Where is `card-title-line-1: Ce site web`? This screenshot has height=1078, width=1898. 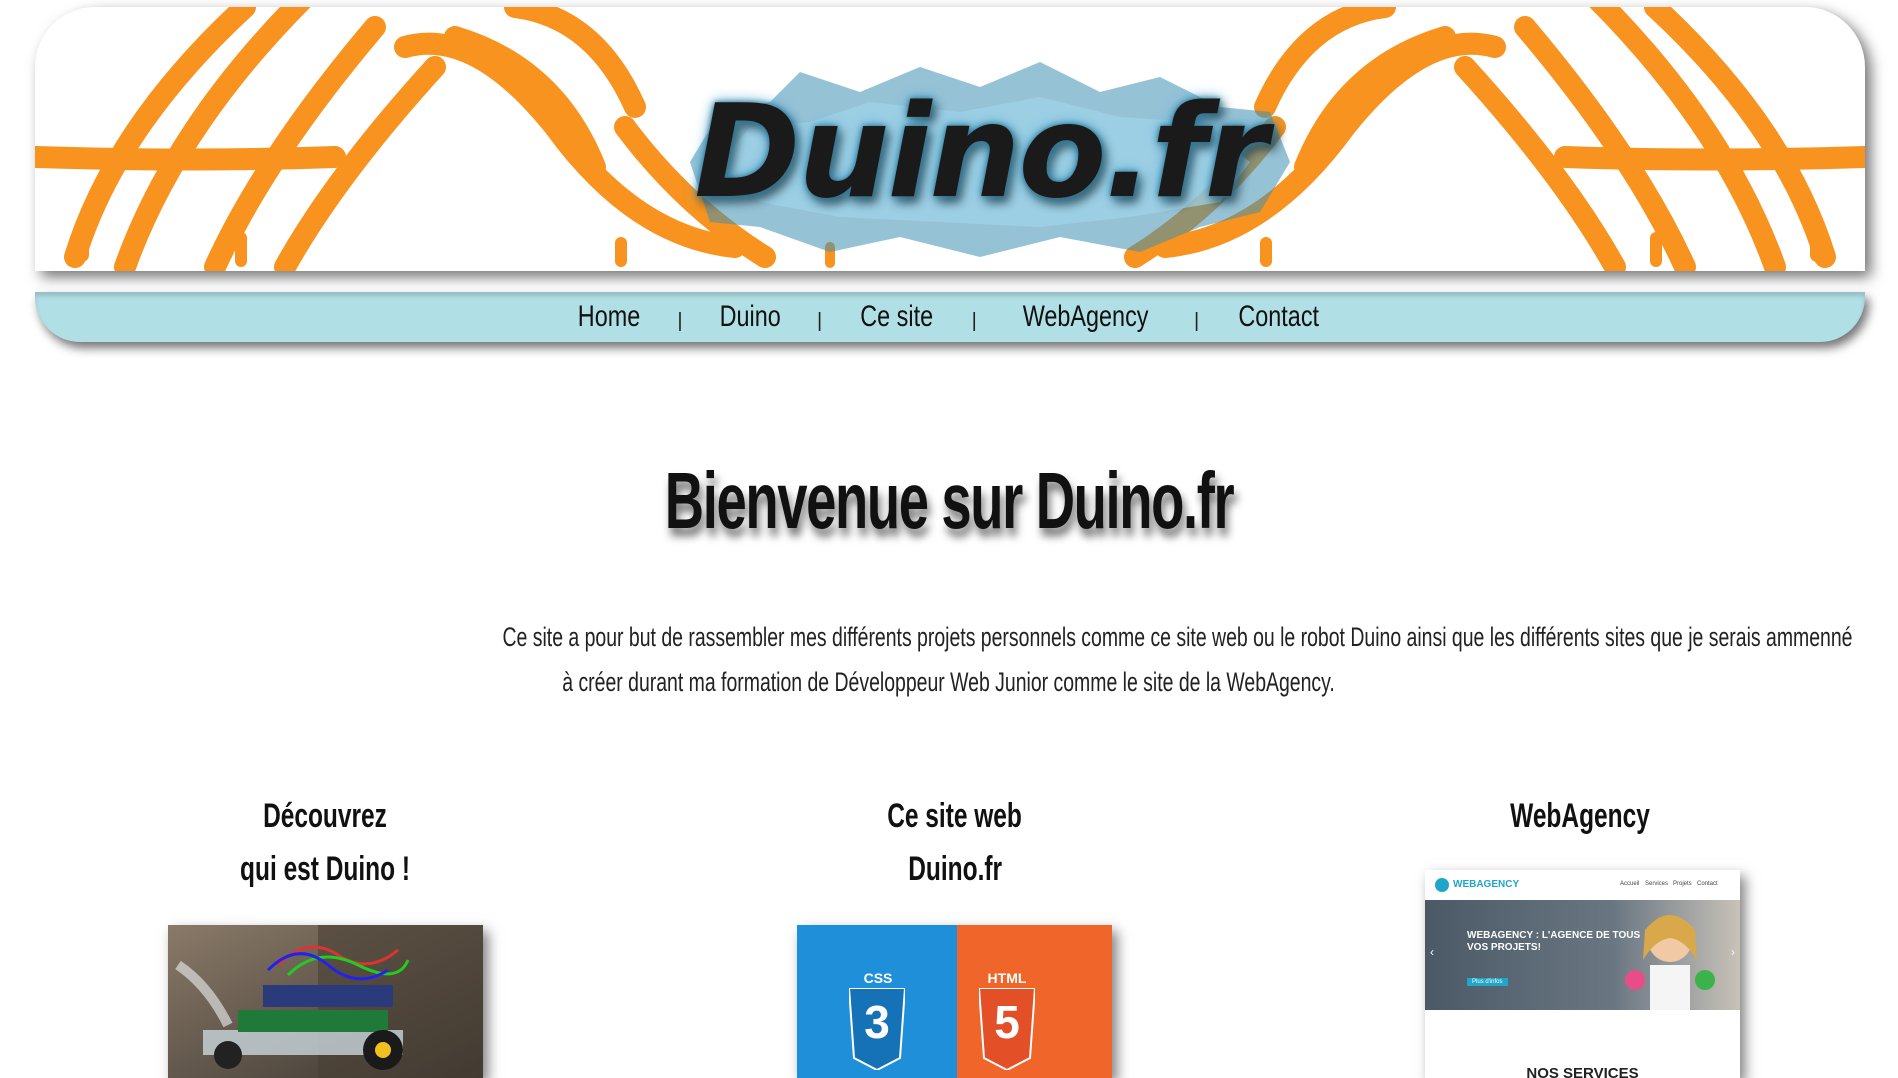 card-title-line-1: Ce site web is located at coordinates (955, 816).